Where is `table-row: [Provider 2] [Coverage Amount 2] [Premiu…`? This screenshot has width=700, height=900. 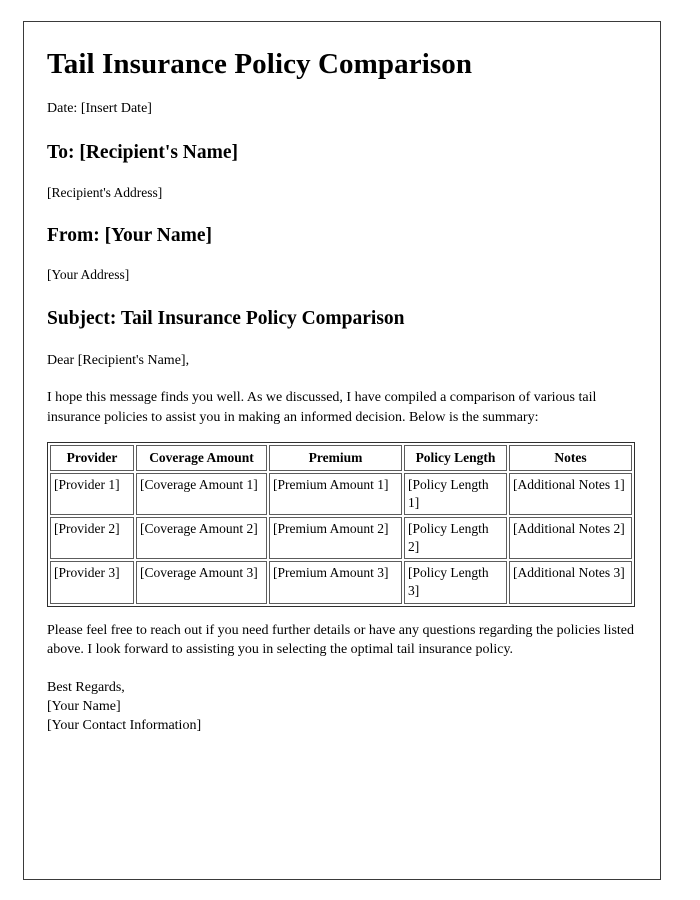 table-row: [Provider 2] [Coverage Amount 2] [Premiu… is located at coordinates (341, 538).